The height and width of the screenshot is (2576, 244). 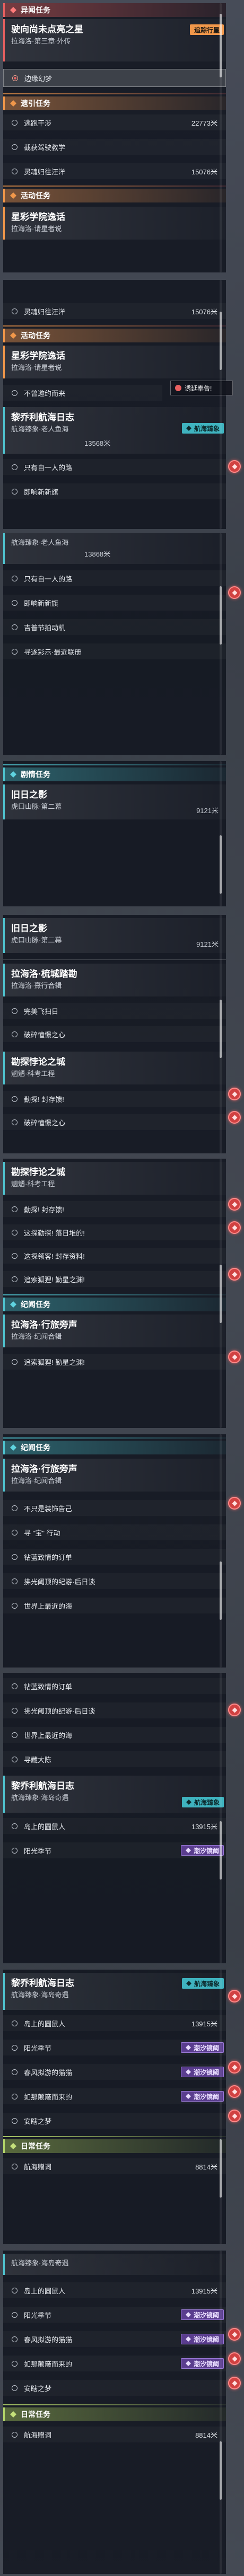 I want to click on quest-step: 逃跑干涉 22773米, so click(x=115, y=122).